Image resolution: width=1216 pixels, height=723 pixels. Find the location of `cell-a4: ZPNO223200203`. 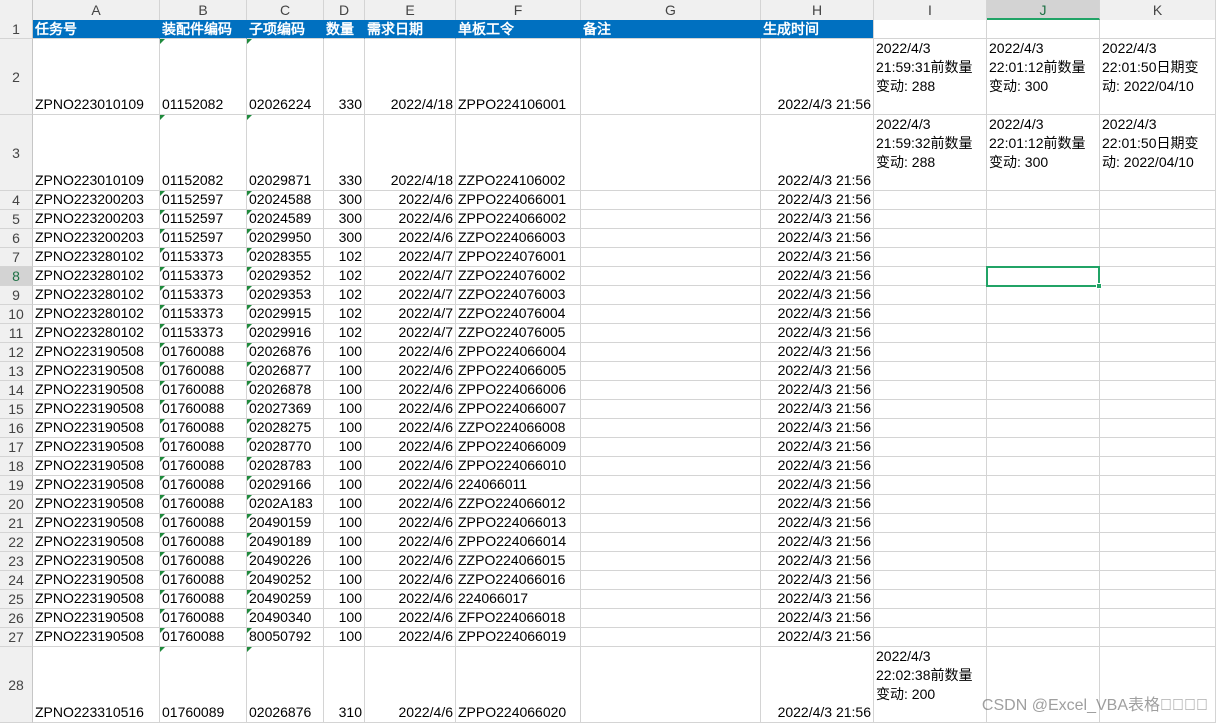

cell-a4: ZPNO223200203 is located at coordinates (96, 200).